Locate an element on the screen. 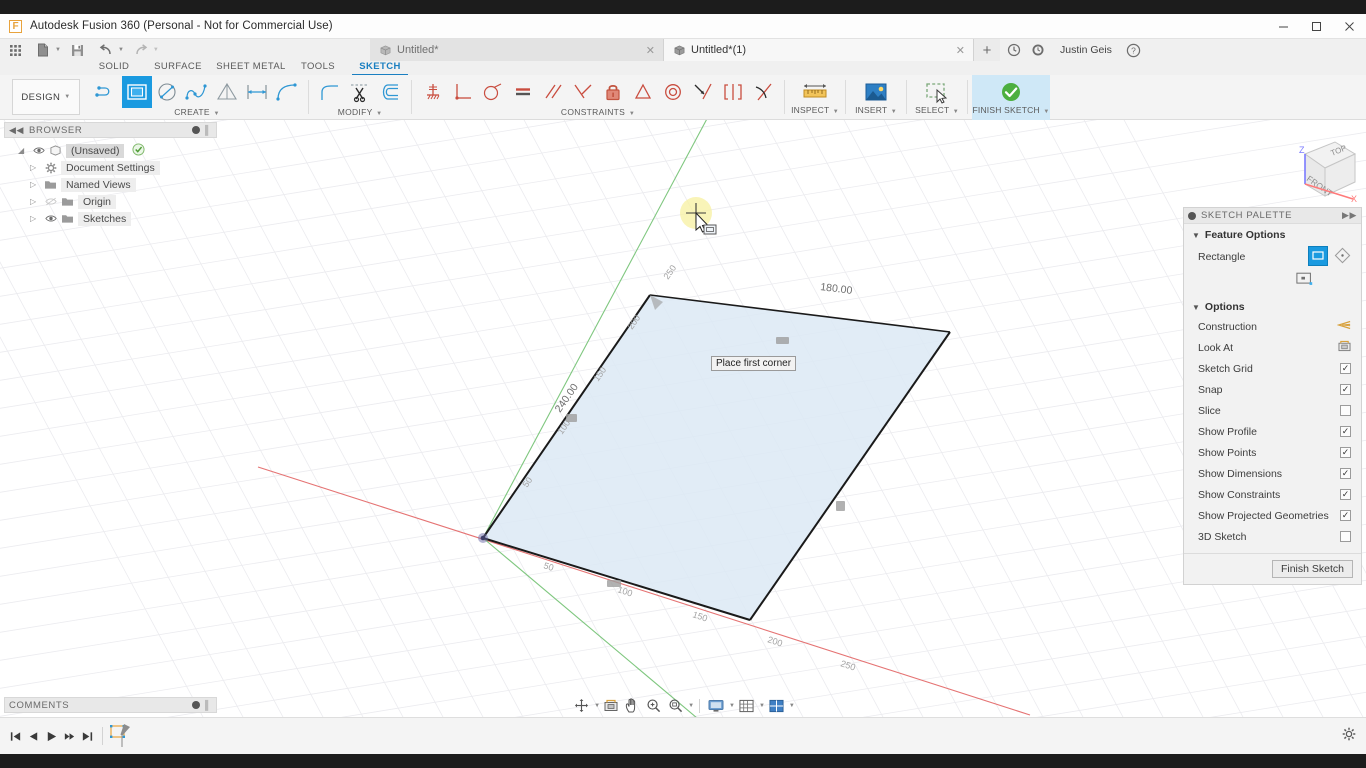  look-at-row: Look At is located at coordinates (1272, 347).